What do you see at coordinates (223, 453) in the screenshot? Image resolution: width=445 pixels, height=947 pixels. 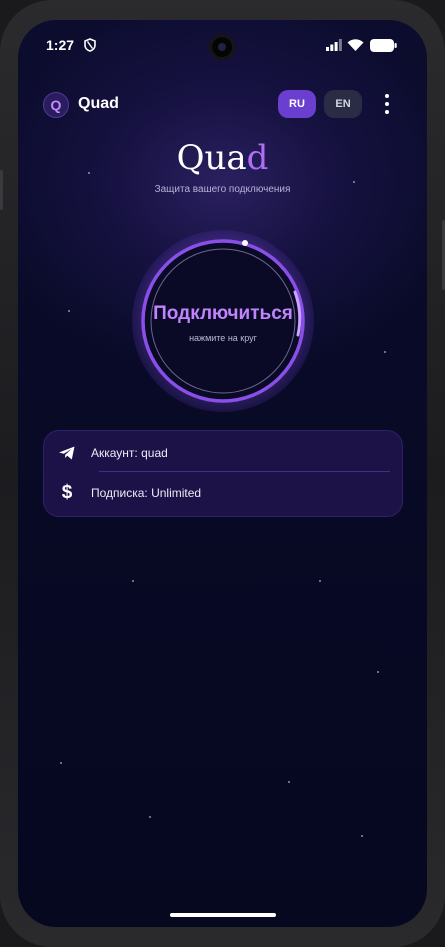 I see `account-row: Аккаунт: quad` at bounding box center [223, 453].